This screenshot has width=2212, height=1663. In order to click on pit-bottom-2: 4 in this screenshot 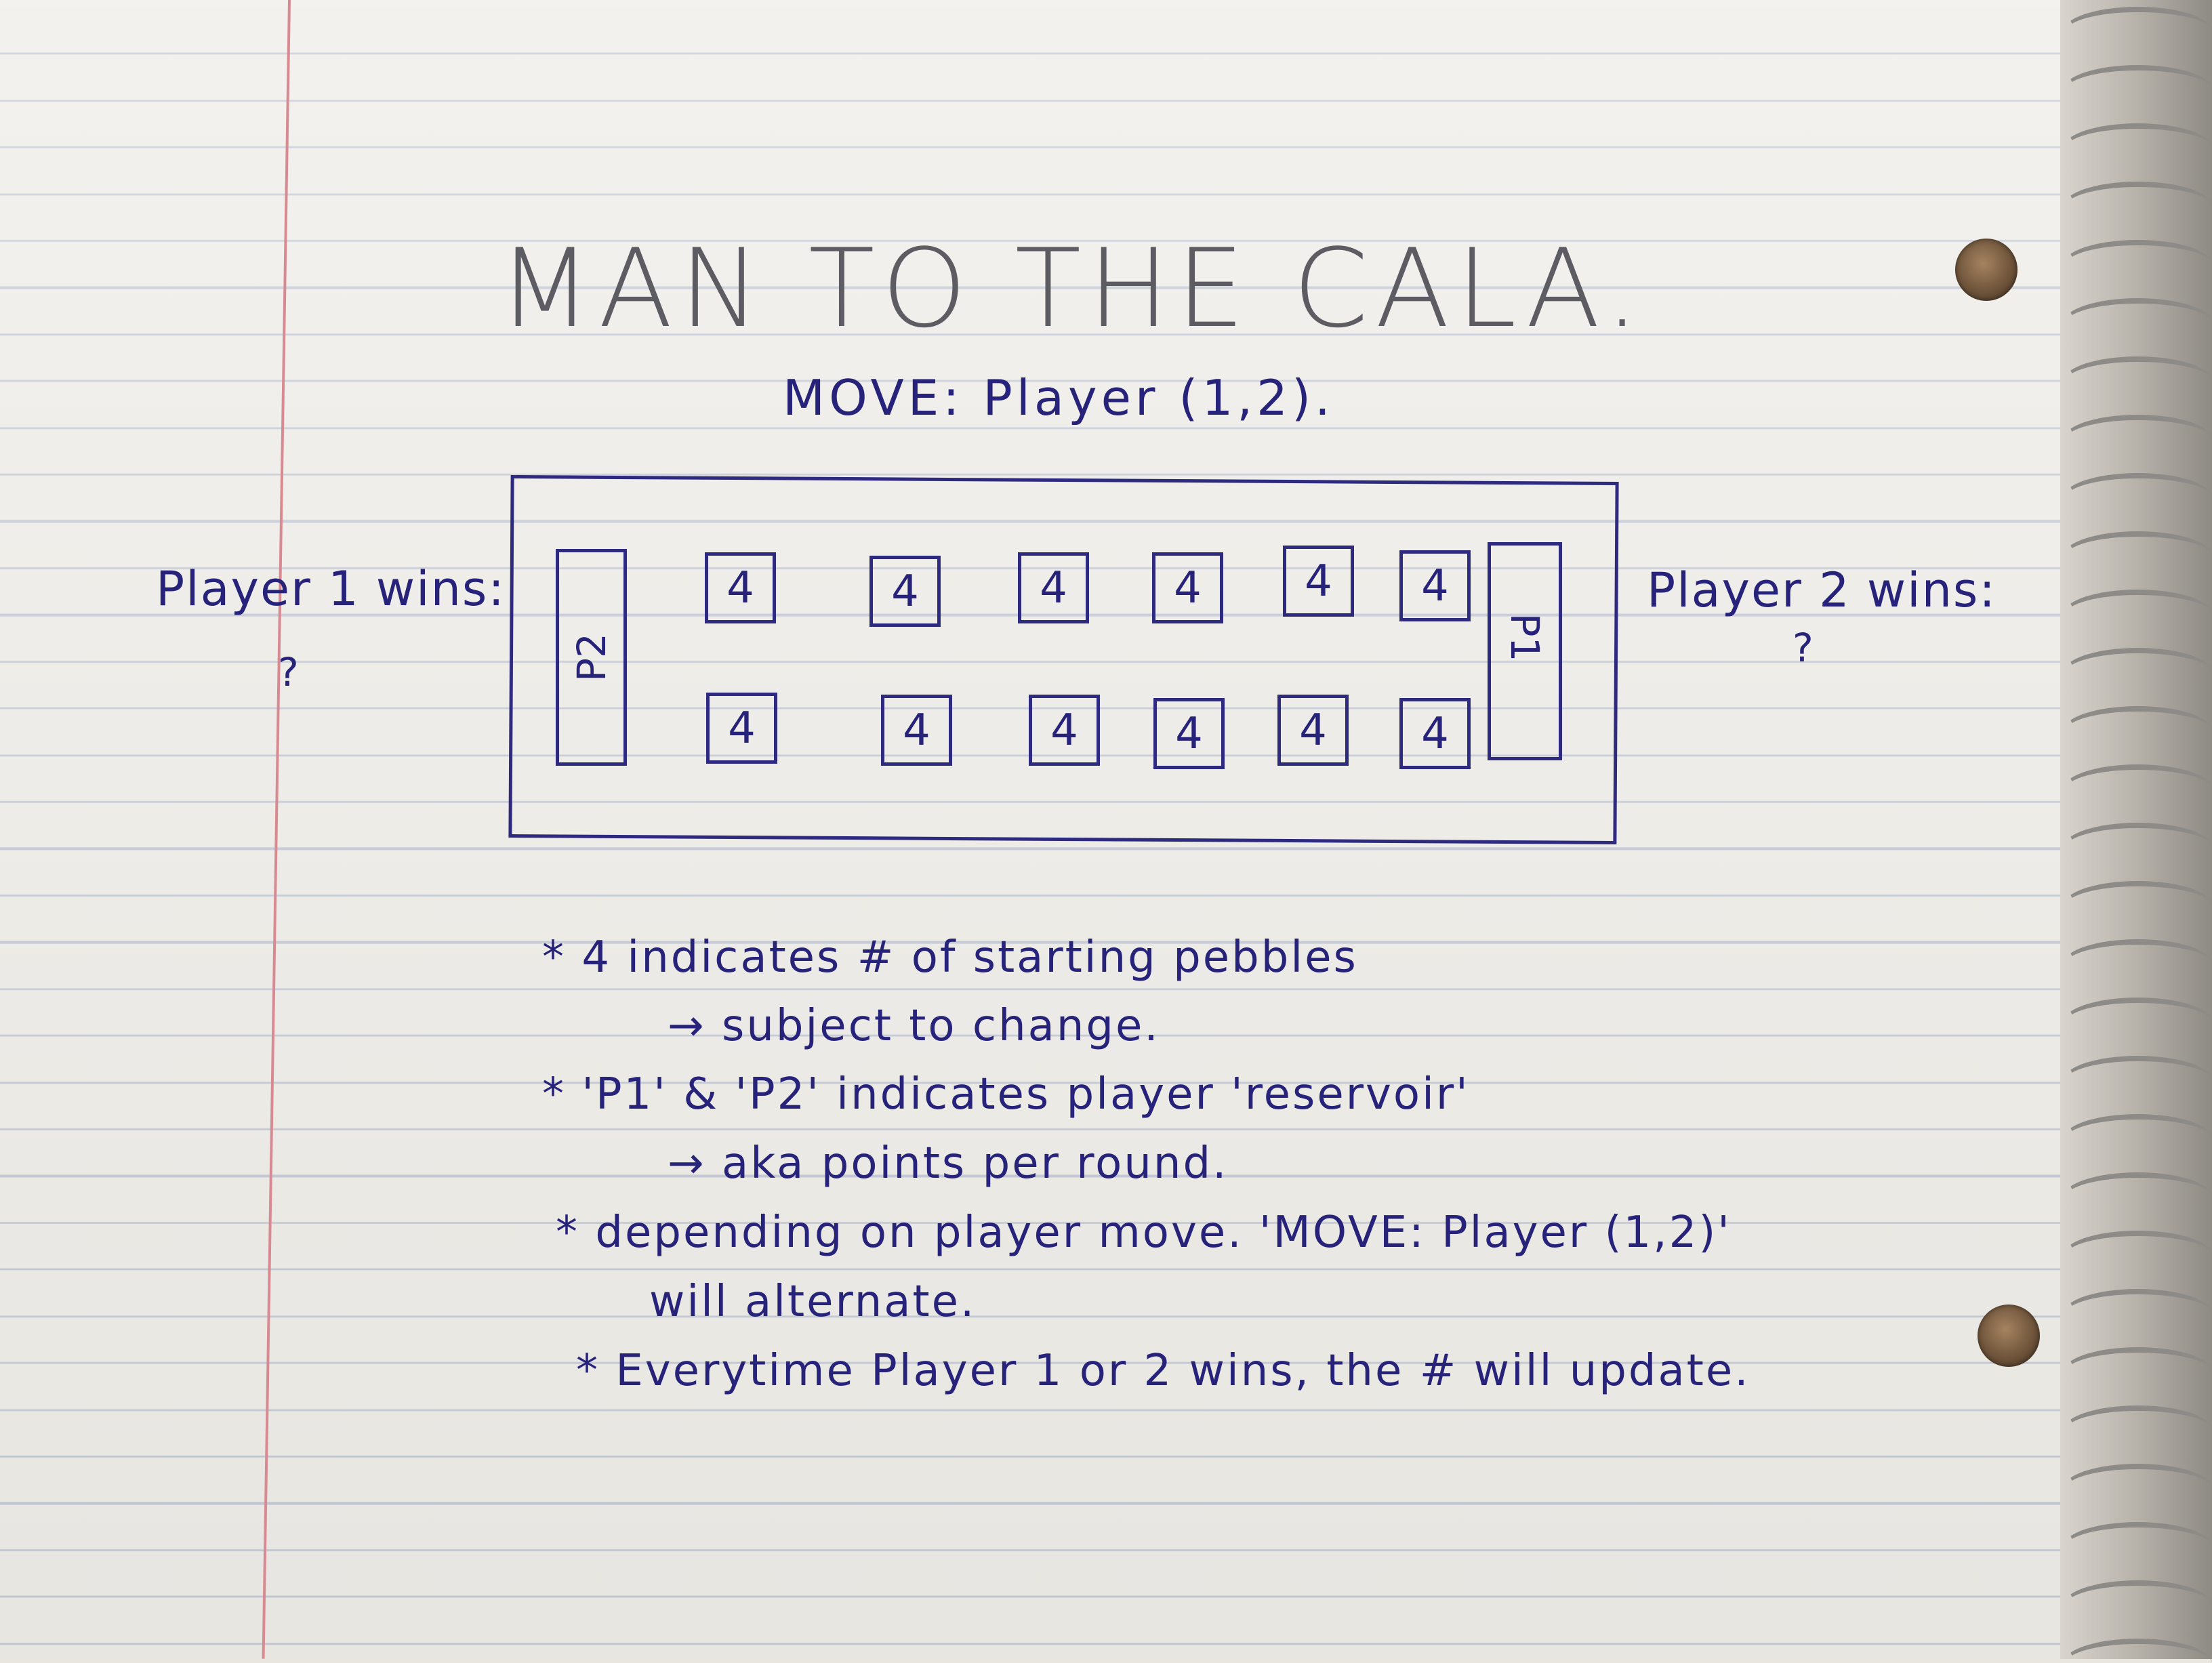, I will do `click(916, 730)`.